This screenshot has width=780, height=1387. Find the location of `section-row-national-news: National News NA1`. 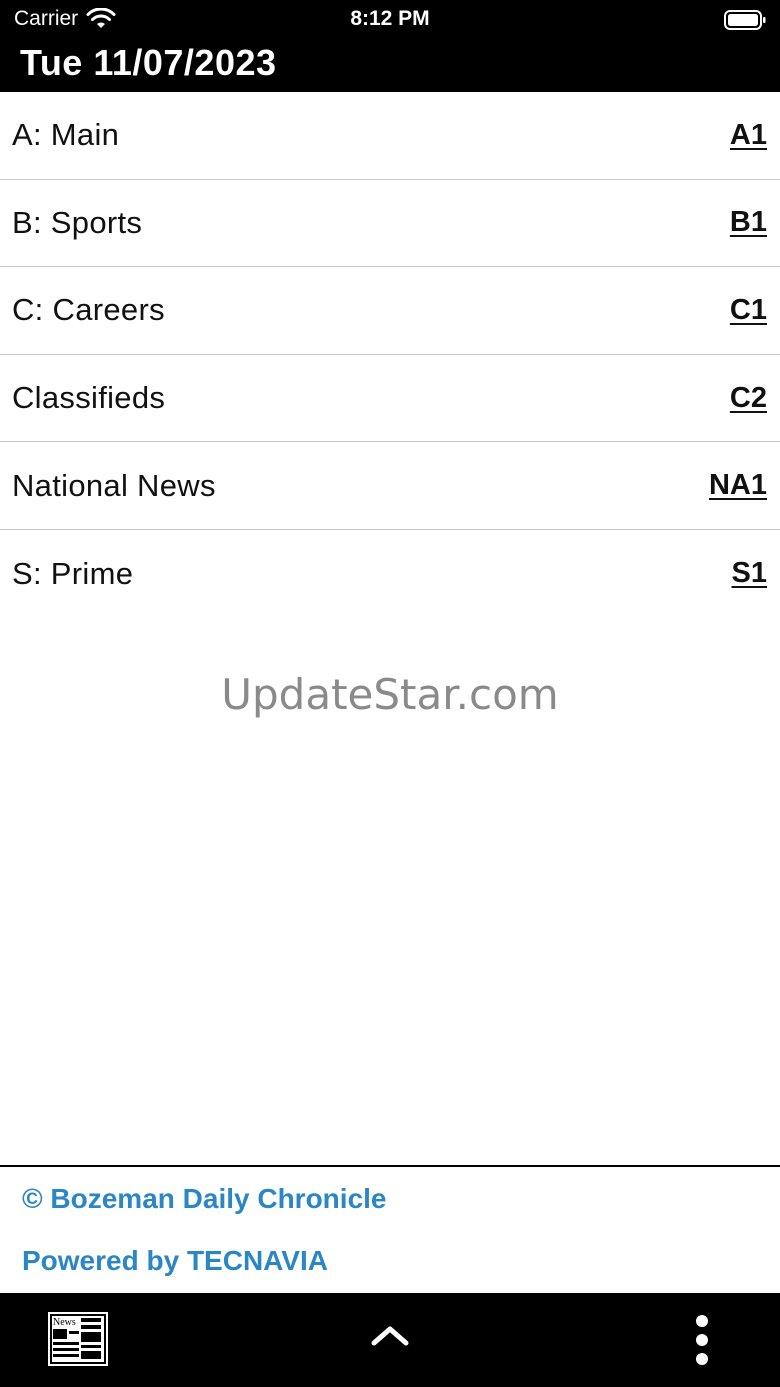

section-row-national-news: National News NA1 is located at coordinates (390, 486).